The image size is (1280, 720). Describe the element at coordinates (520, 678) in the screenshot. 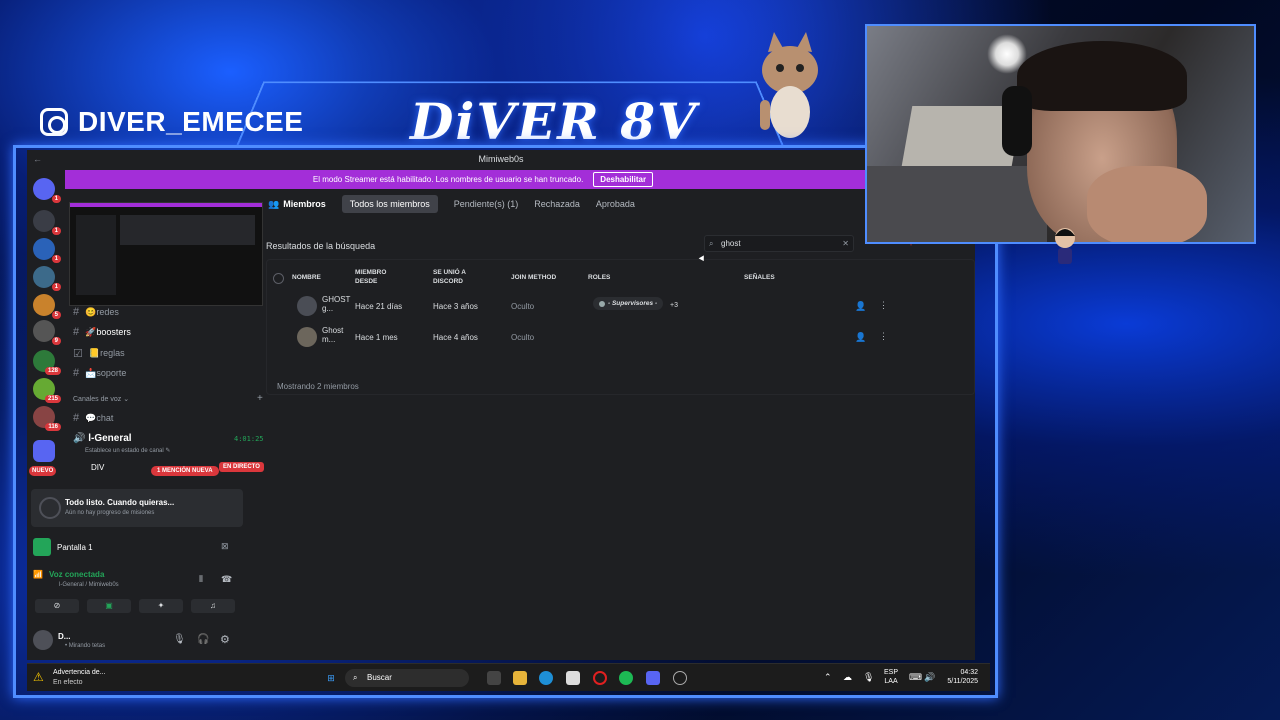

I see `file-explorer-icon` at that location.